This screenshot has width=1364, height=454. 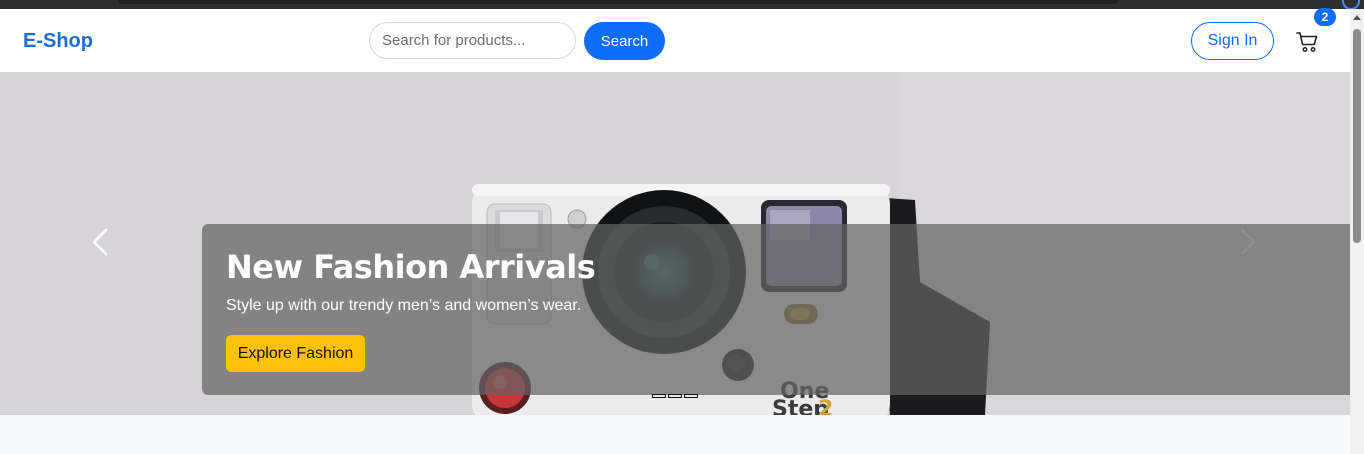 I want to click on navbar: E-Shop Search Sign In 2, so click(x=675, y=40).